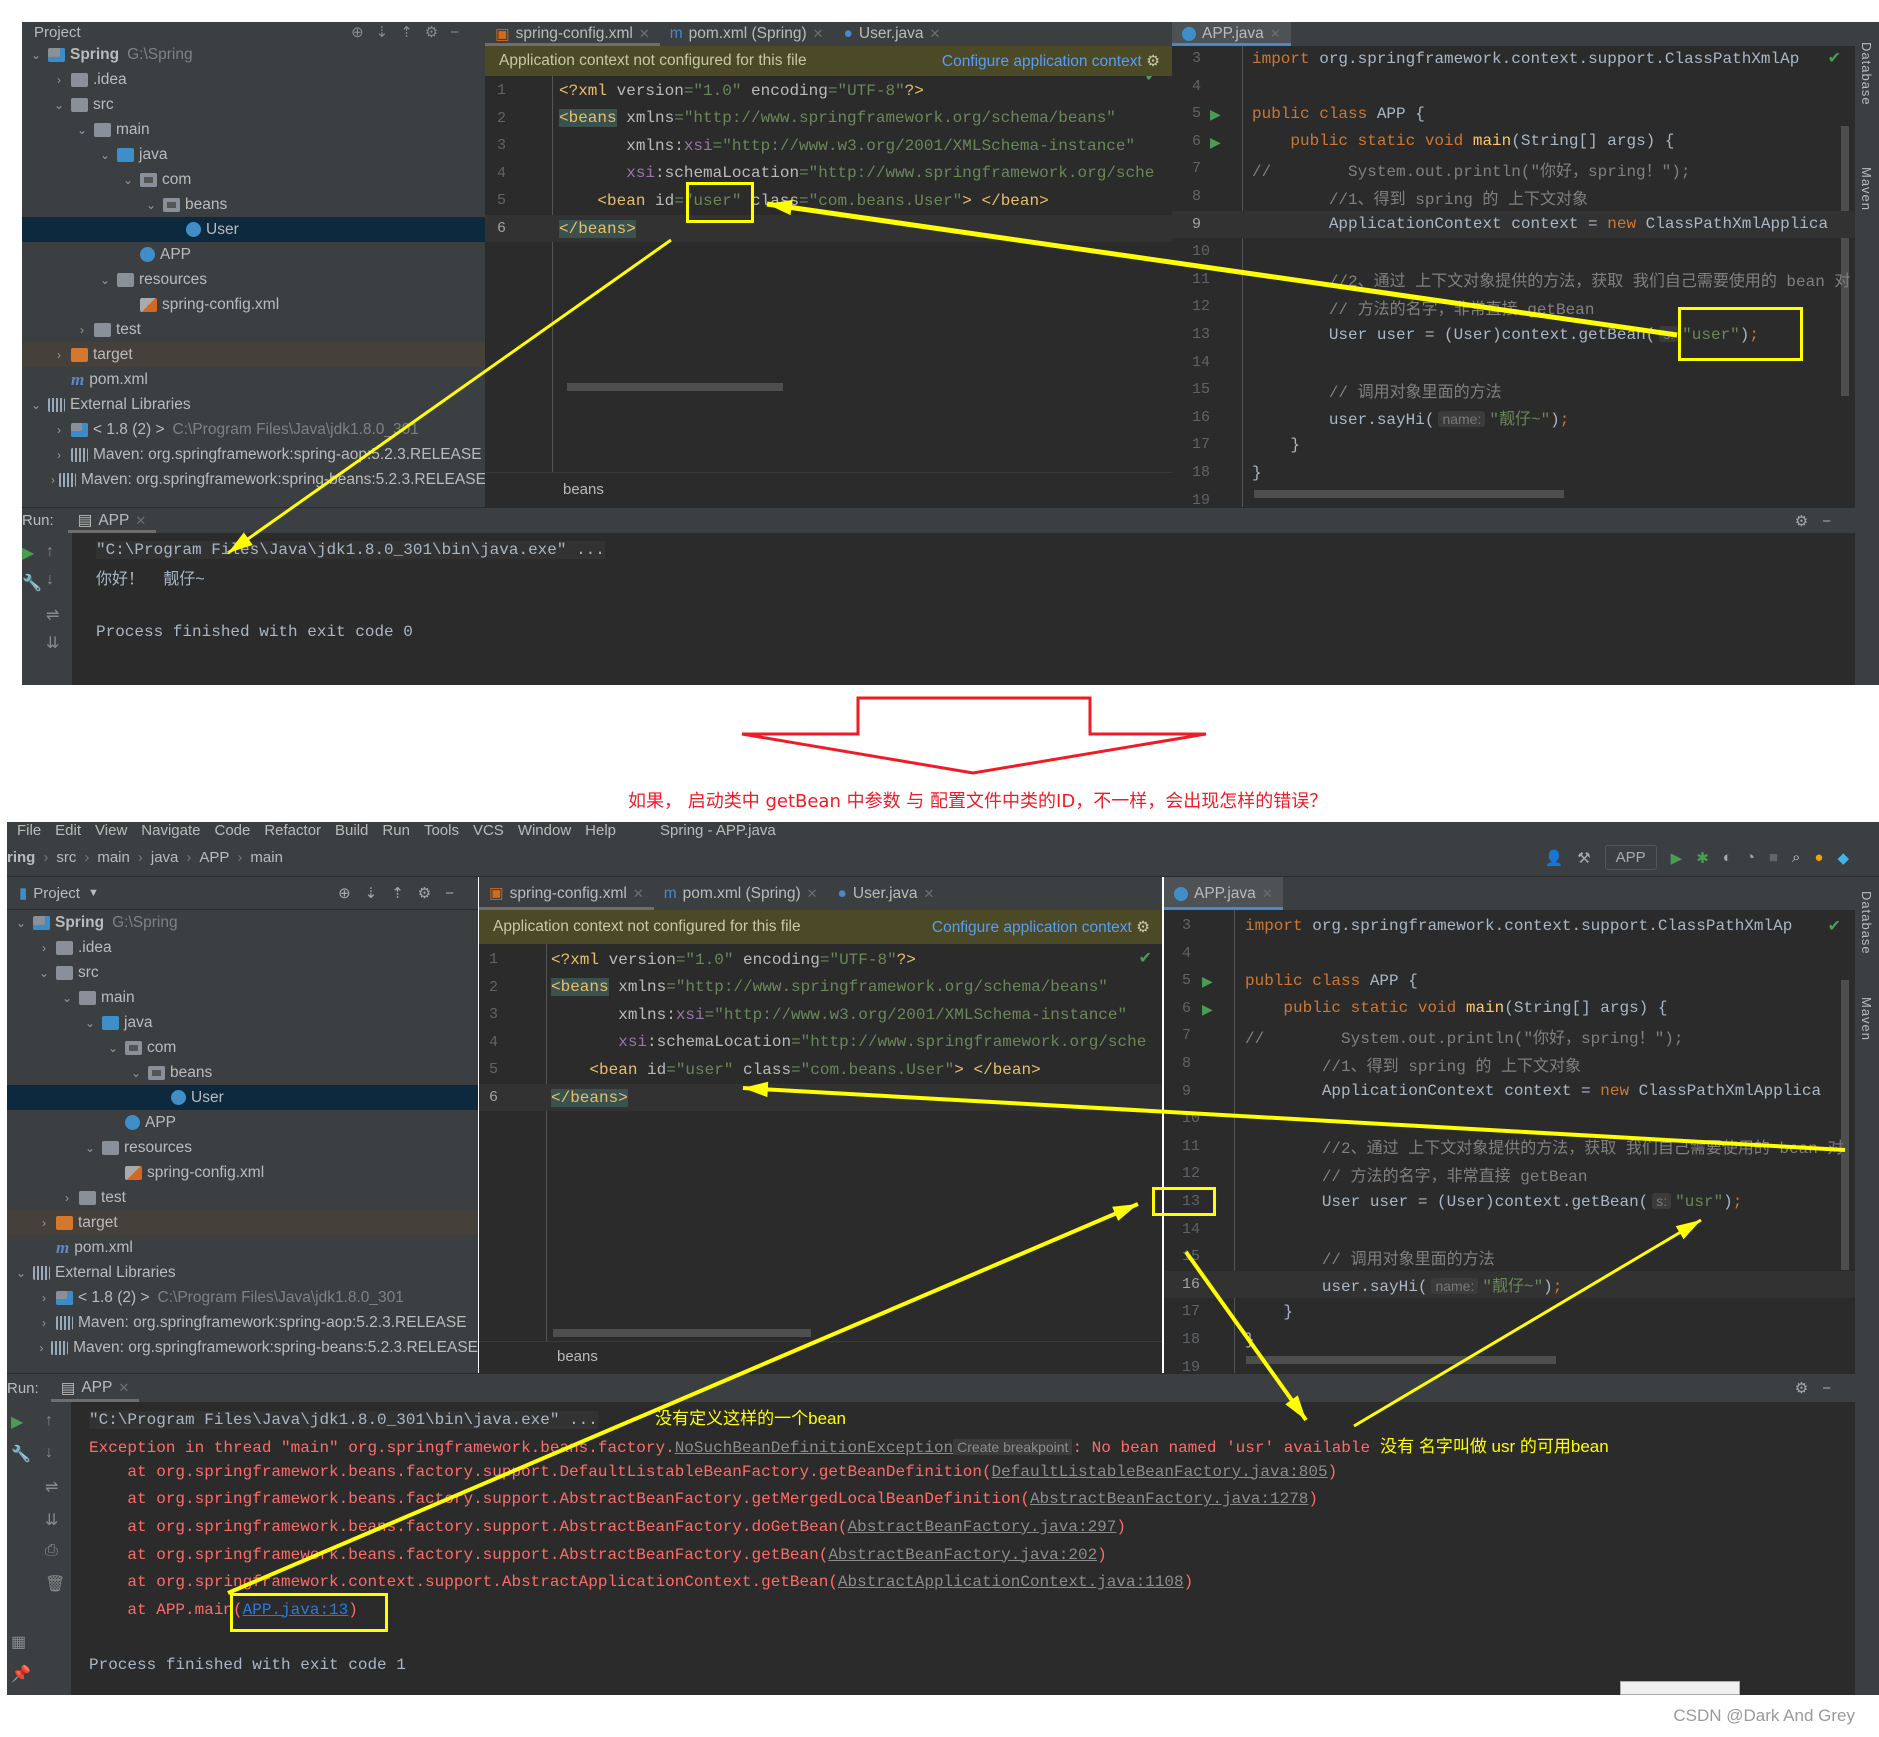  I want to click on arrow-usr-to-xml, so click(1294, 1119).